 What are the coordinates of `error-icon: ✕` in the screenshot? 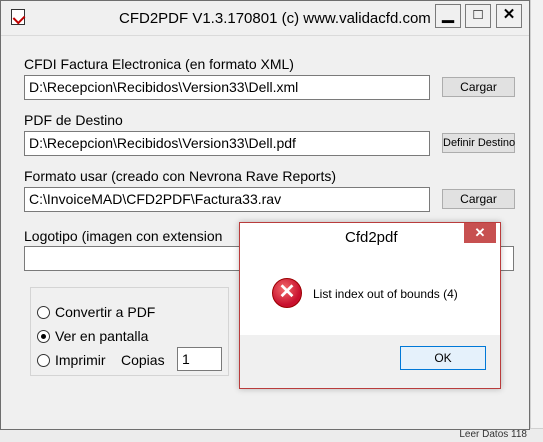 It's located at (287, 293).